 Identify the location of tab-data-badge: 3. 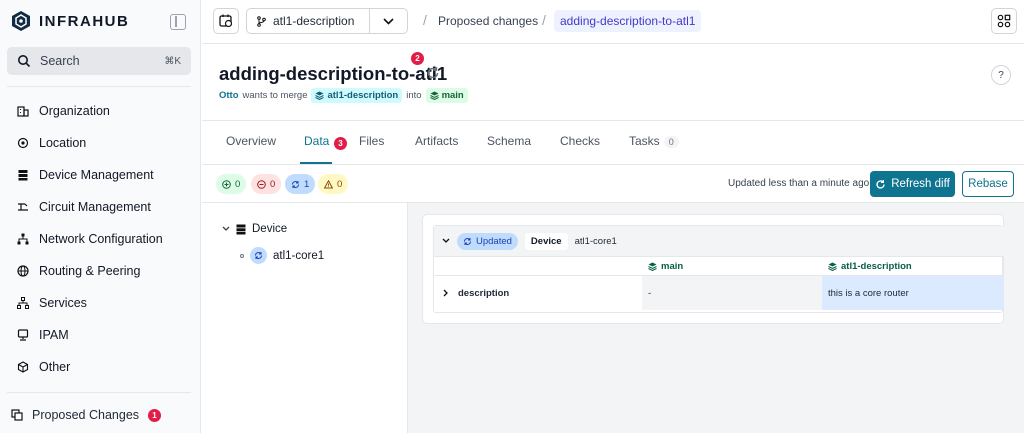
(340, 143).